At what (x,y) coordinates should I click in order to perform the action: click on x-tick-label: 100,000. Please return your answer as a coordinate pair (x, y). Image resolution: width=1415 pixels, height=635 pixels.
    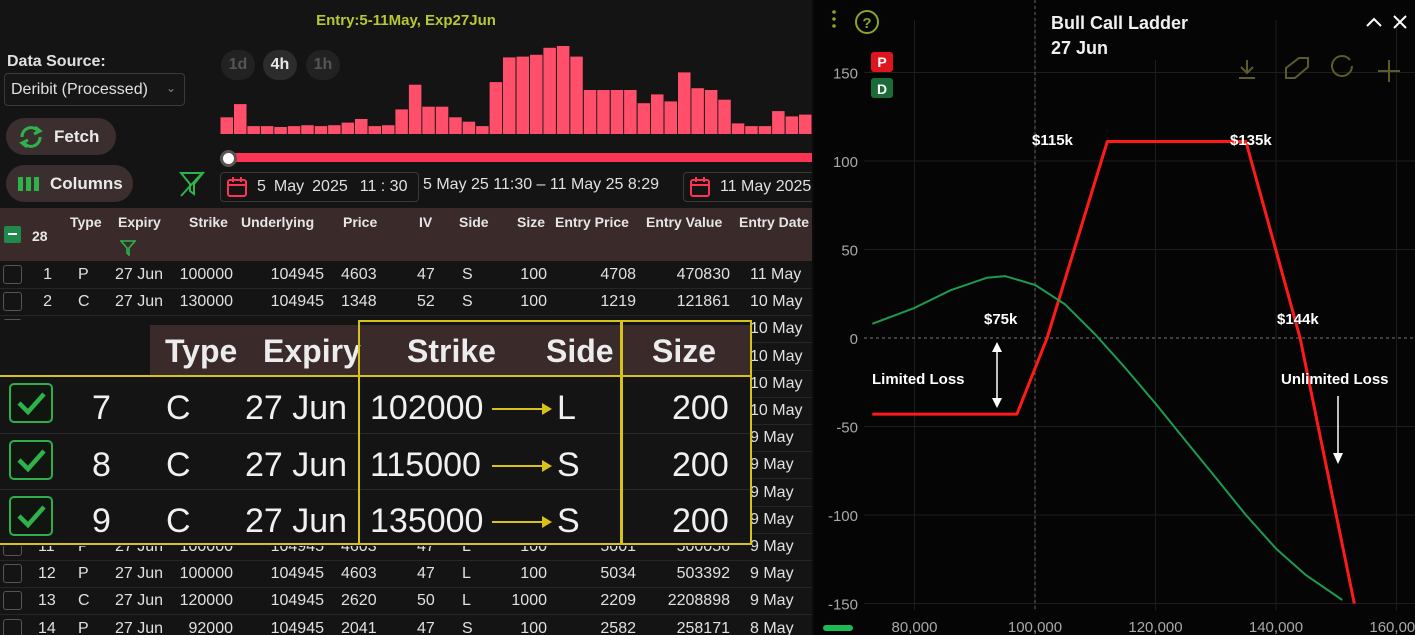
    Looking at the image, I should click on (1035, 627).